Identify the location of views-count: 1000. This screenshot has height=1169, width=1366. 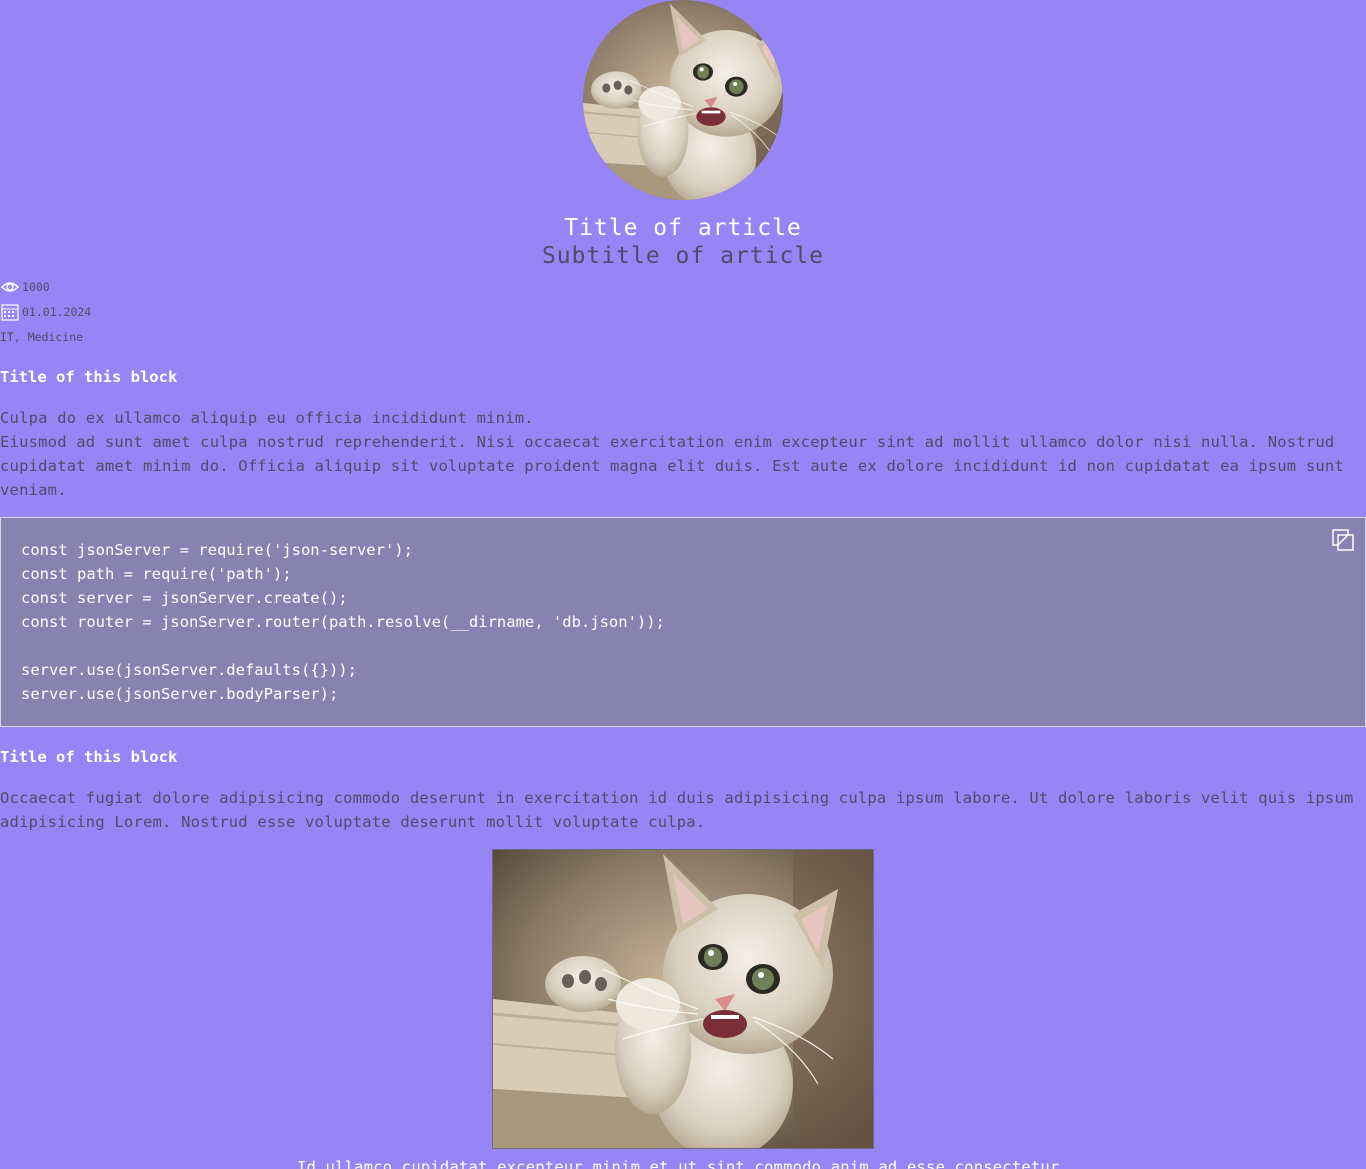
(36, 286).